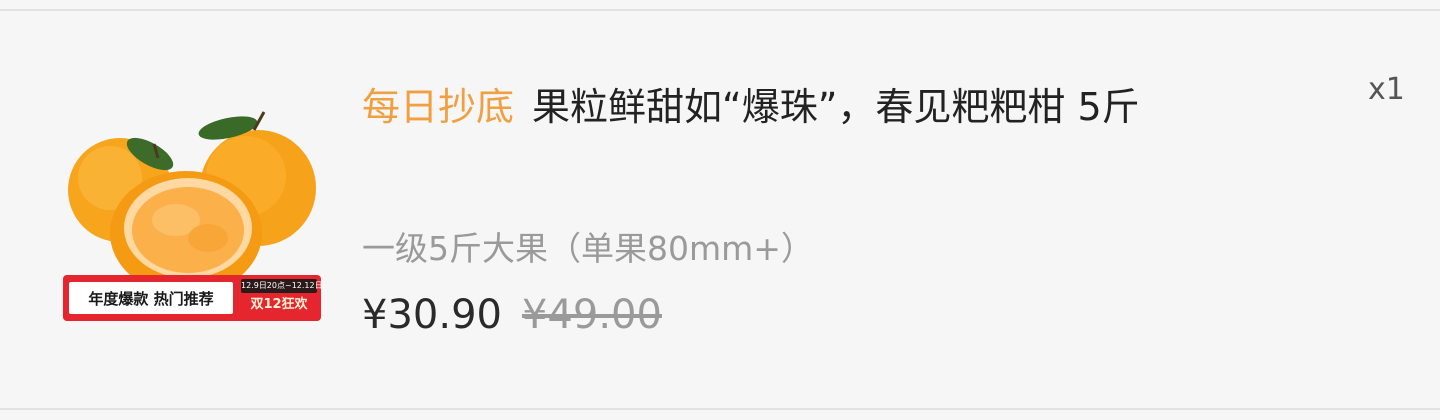  I want to click on current-price: ¥30.90, so click(432, 315).